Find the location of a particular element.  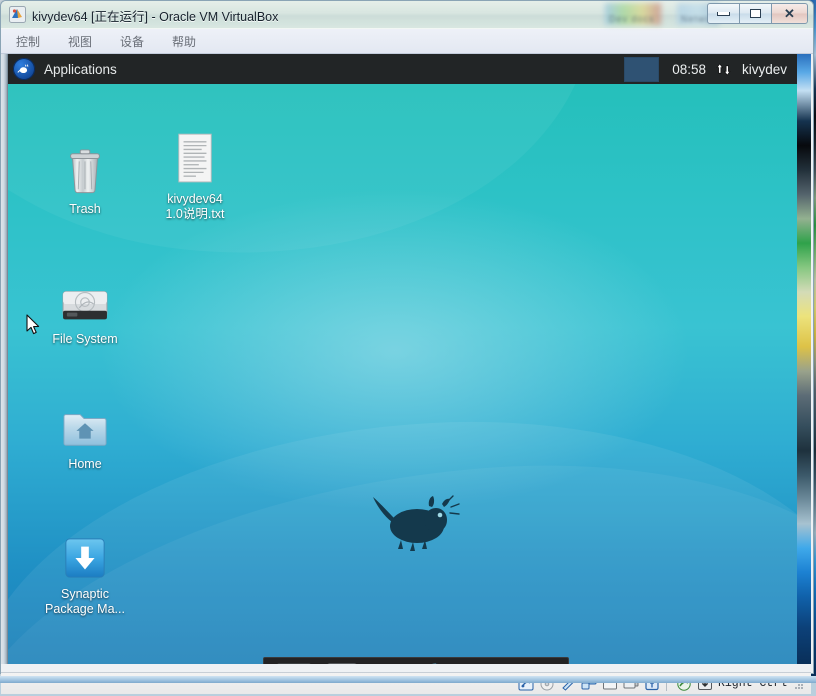

dock-terminal: $ is located at coordinates (342, 662).